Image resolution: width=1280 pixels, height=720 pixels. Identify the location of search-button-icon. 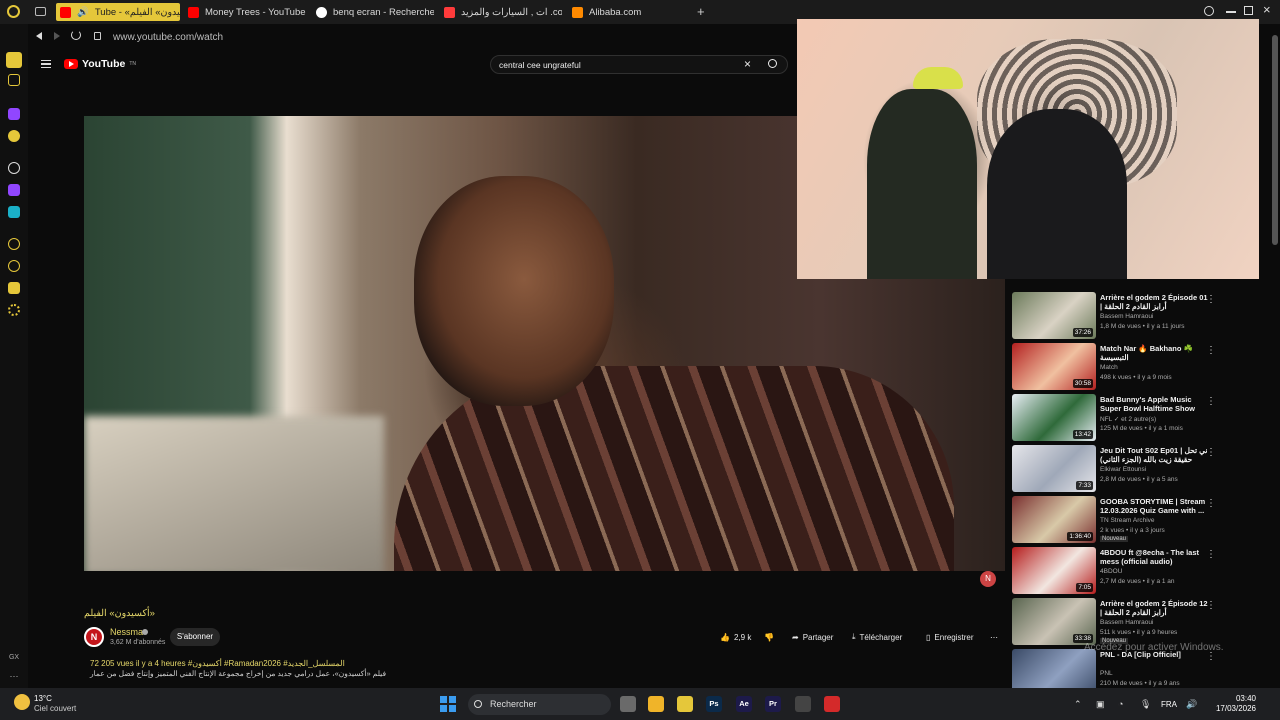
(772, 63).